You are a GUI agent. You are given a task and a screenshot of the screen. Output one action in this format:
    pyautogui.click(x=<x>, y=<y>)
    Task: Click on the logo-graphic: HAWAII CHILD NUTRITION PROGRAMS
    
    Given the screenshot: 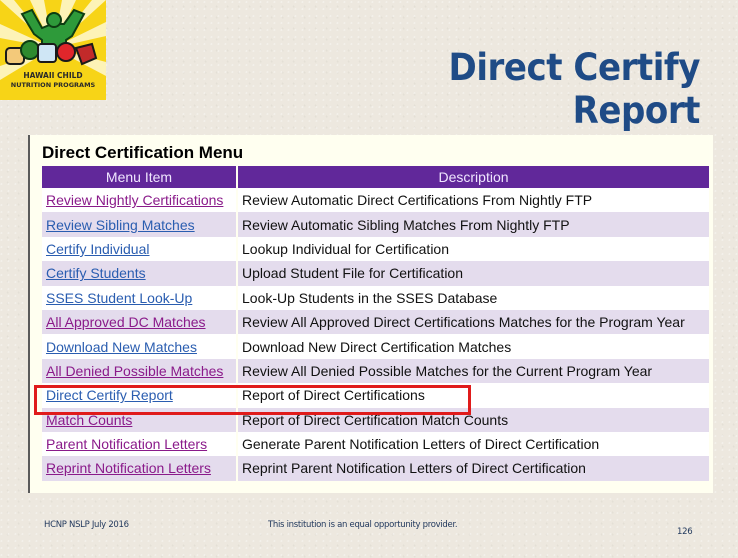 What is the action you would take?
    pyautogui.click(x=53, y=44)
    